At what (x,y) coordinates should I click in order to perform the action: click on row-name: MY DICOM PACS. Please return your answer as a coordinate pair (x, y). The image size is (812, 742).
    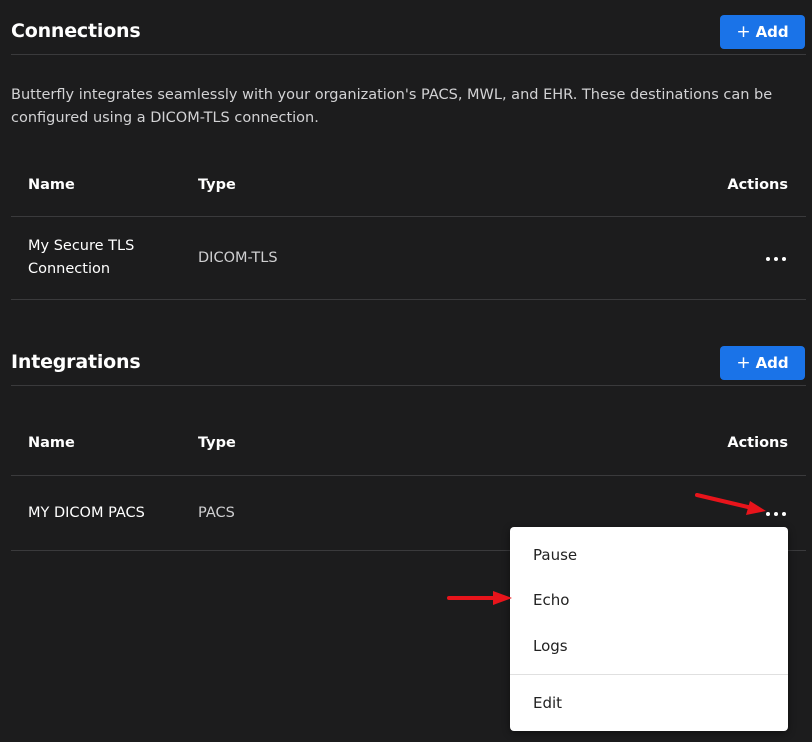
    Looking at the image, I should click on (86, 513).